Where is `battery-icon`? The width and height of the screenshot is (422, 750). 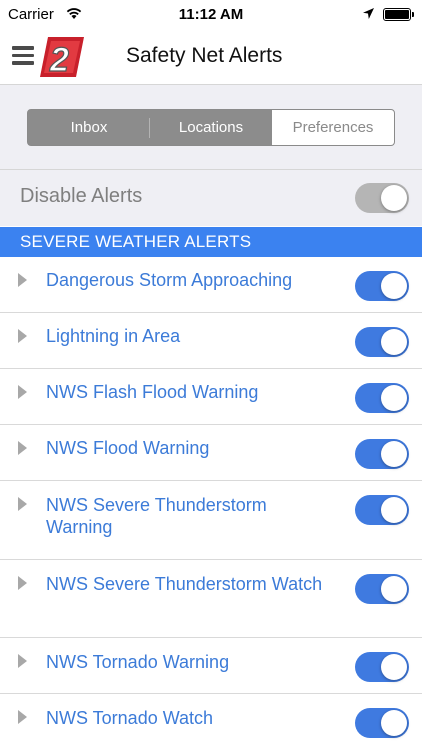 battery-icon is located at coordinates (397, 14).